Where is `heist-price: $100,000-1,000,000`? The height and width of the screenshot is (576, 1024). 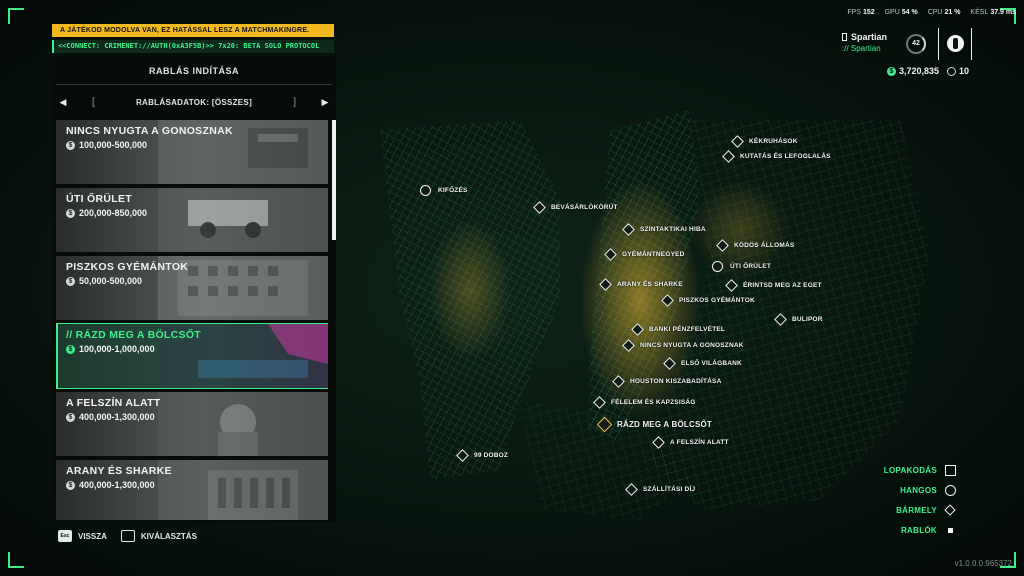 heist-price: $100,000-1,000,000 is located at coordinates (110, 349).